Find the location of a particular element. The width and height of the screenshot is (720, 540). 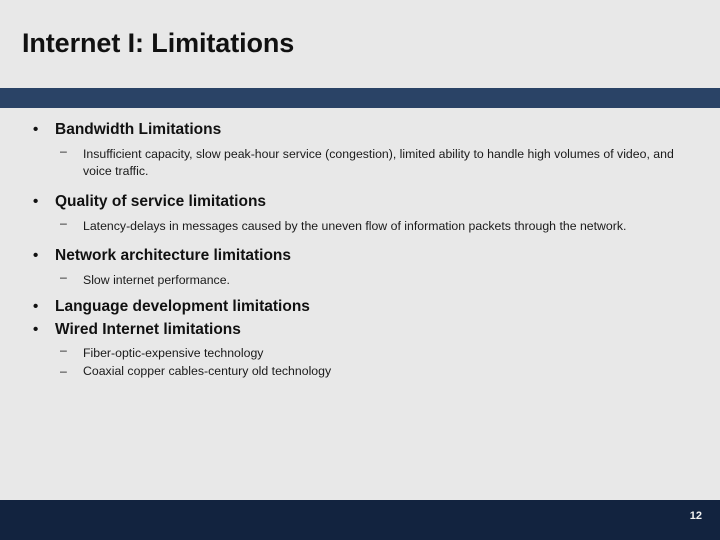

bullet-level1: • Network architecture limitations is located at coordinates (360, 256).